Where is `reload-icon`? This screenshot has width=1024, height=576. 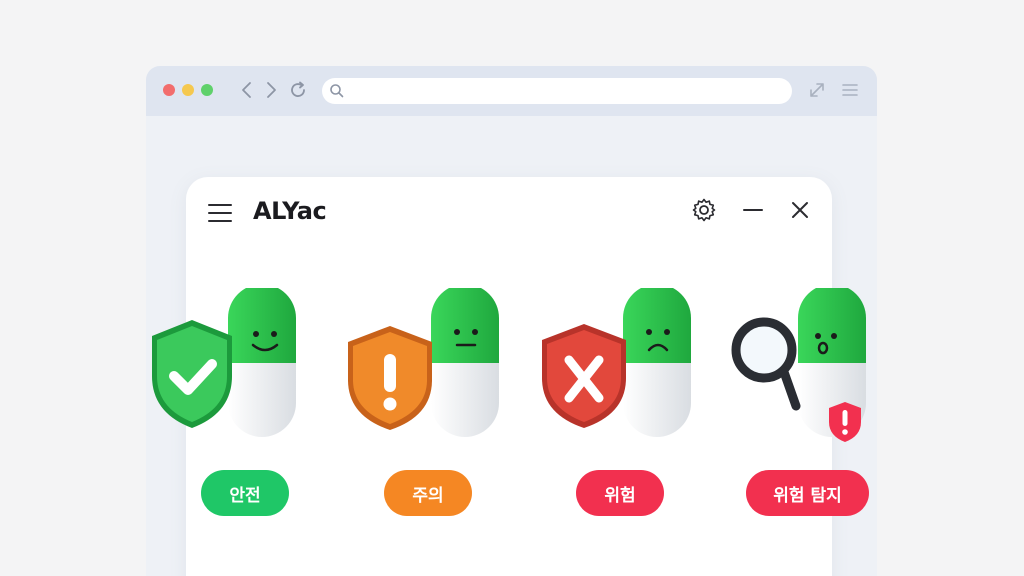 reload-icon is located at coordinates (298, 90).